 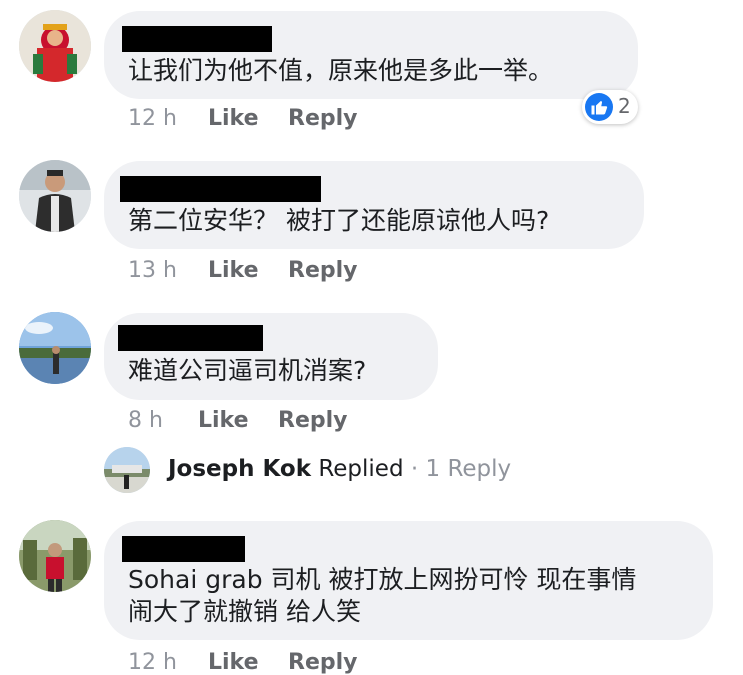 I want to click on replies-summary: Joseph Kok Replied · 1 Reply, so click(x=339, y=469).